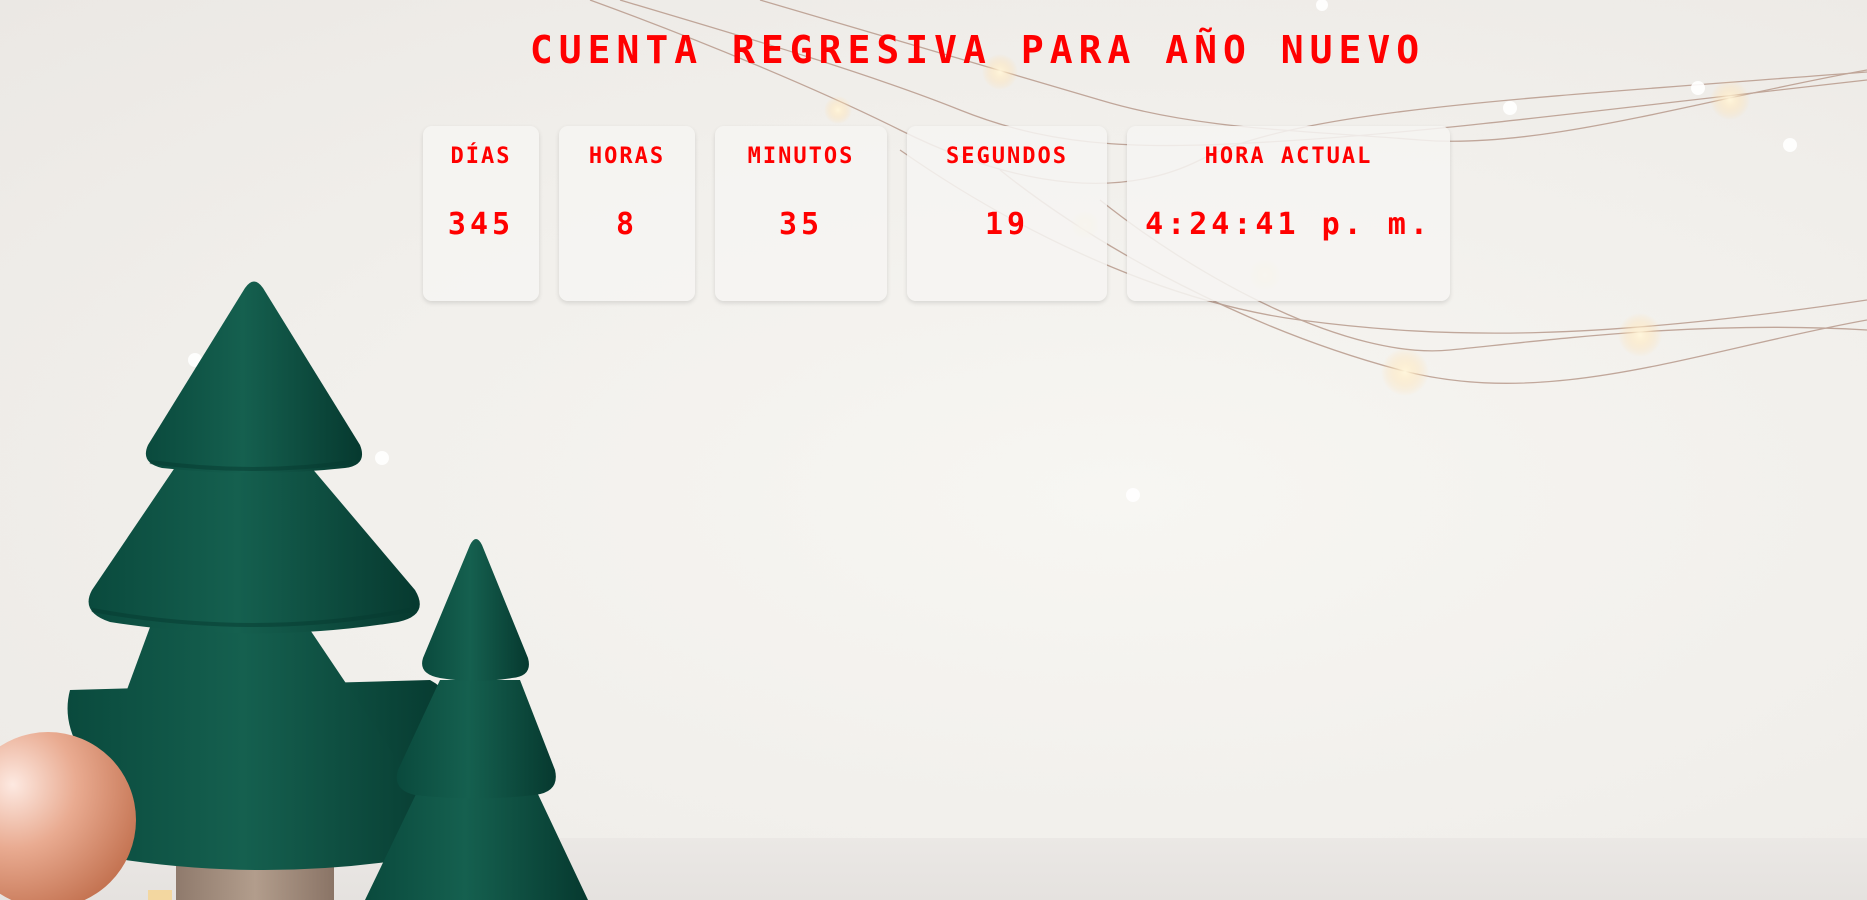 This screenshot has width=1867, height=900. I want to click on minutes-card: Minutos 35, so click(801, 213).